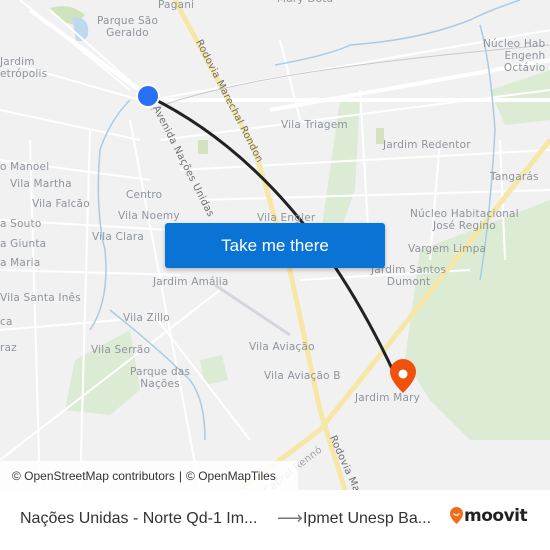  What do you see at coordinates (149, 216) in the screenshot?
I see `place-label-vila-noemy: Vila Noemy` at bounding box center [149, 216].